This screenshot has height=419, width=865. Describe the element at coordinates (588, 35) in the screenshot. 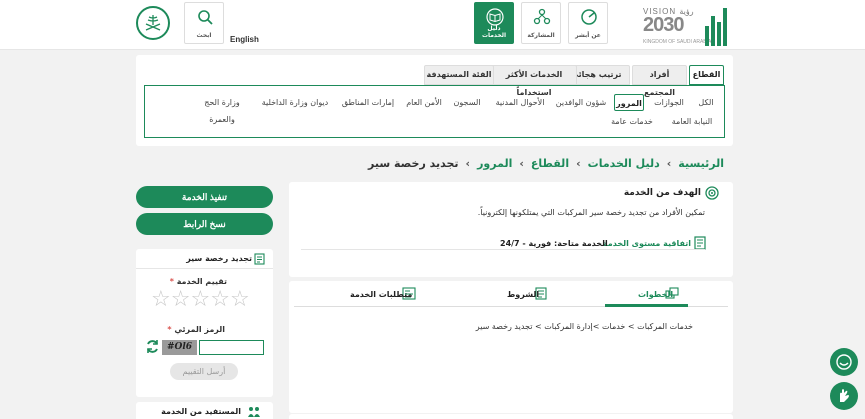

I see `absher-about-label: عن أبشر` at that location.